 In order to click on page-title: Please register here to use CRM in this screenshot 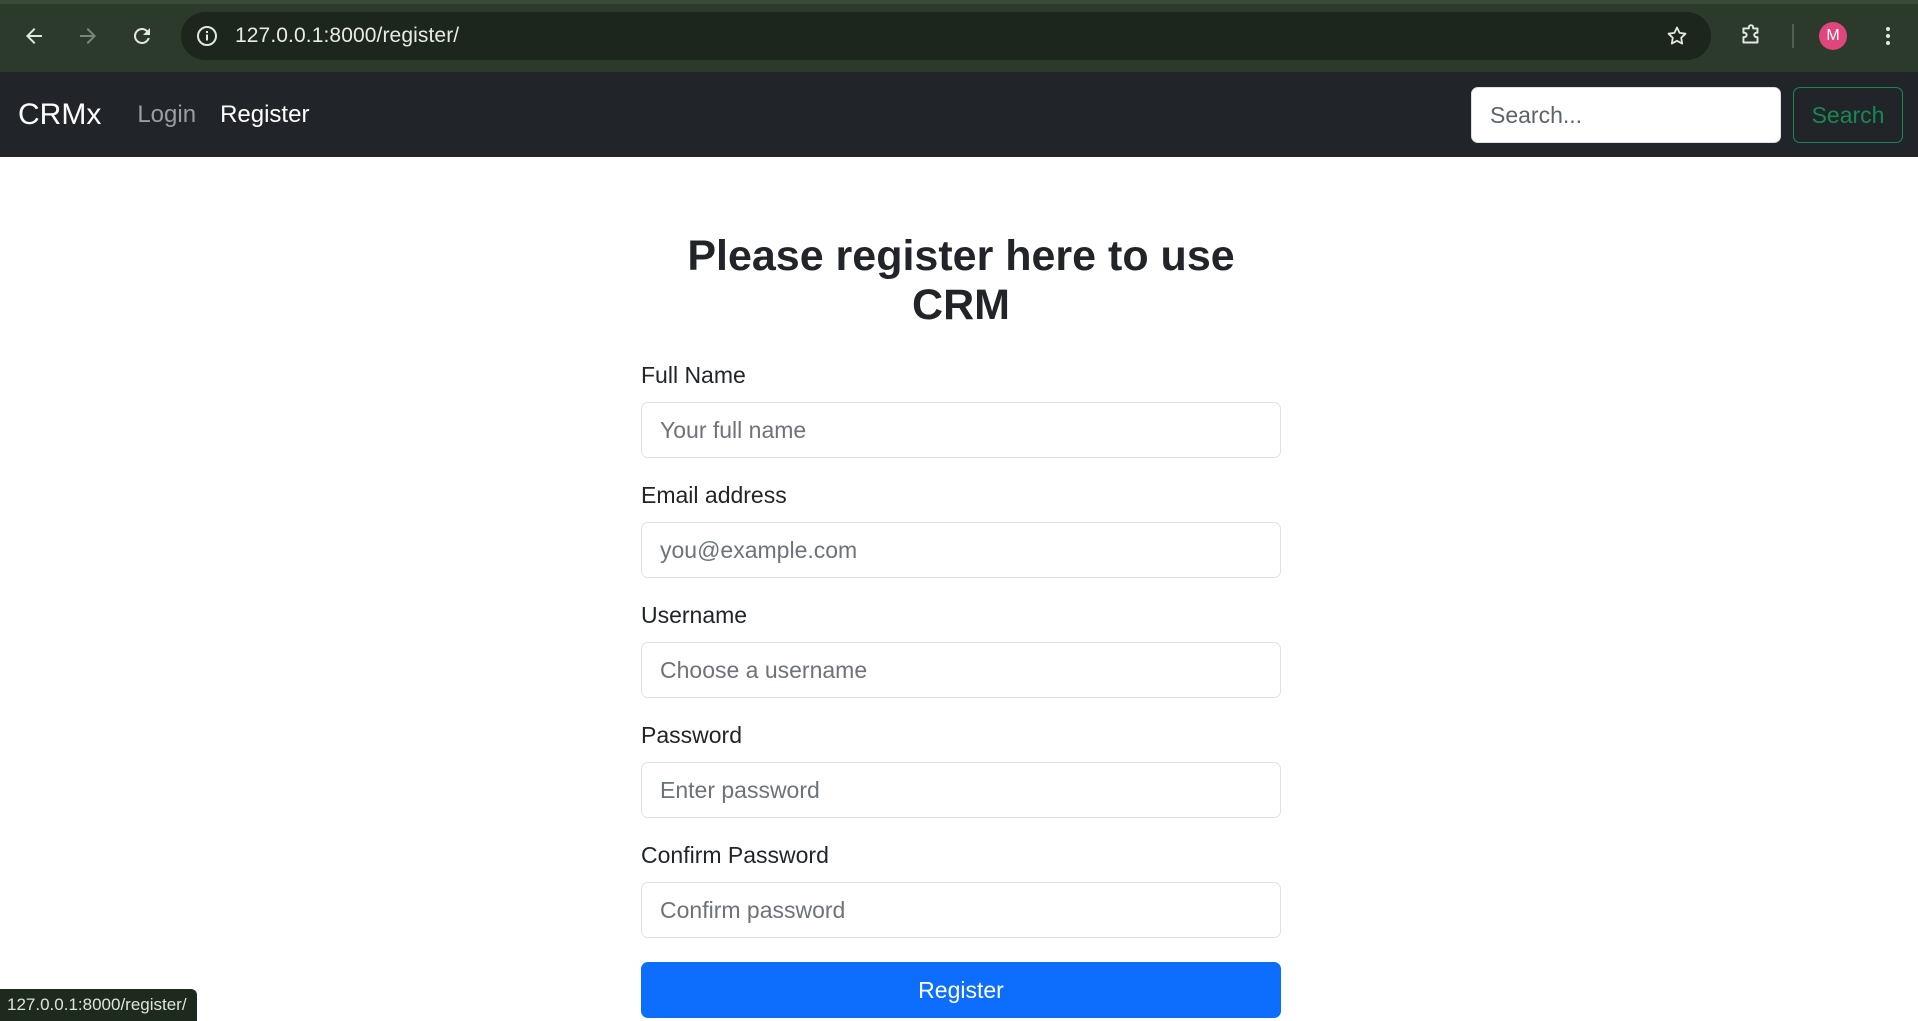, I will do `click(961, 280)`.